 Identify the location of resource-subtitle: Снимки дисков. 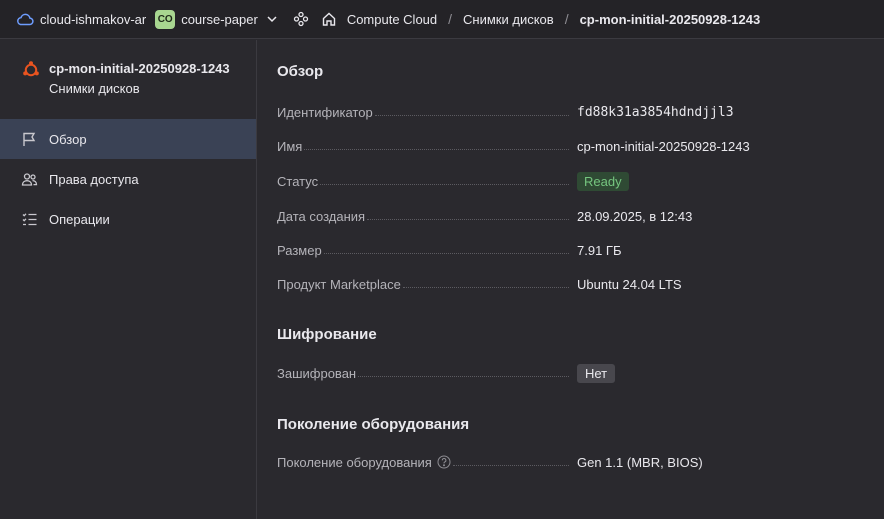
(94, 88).